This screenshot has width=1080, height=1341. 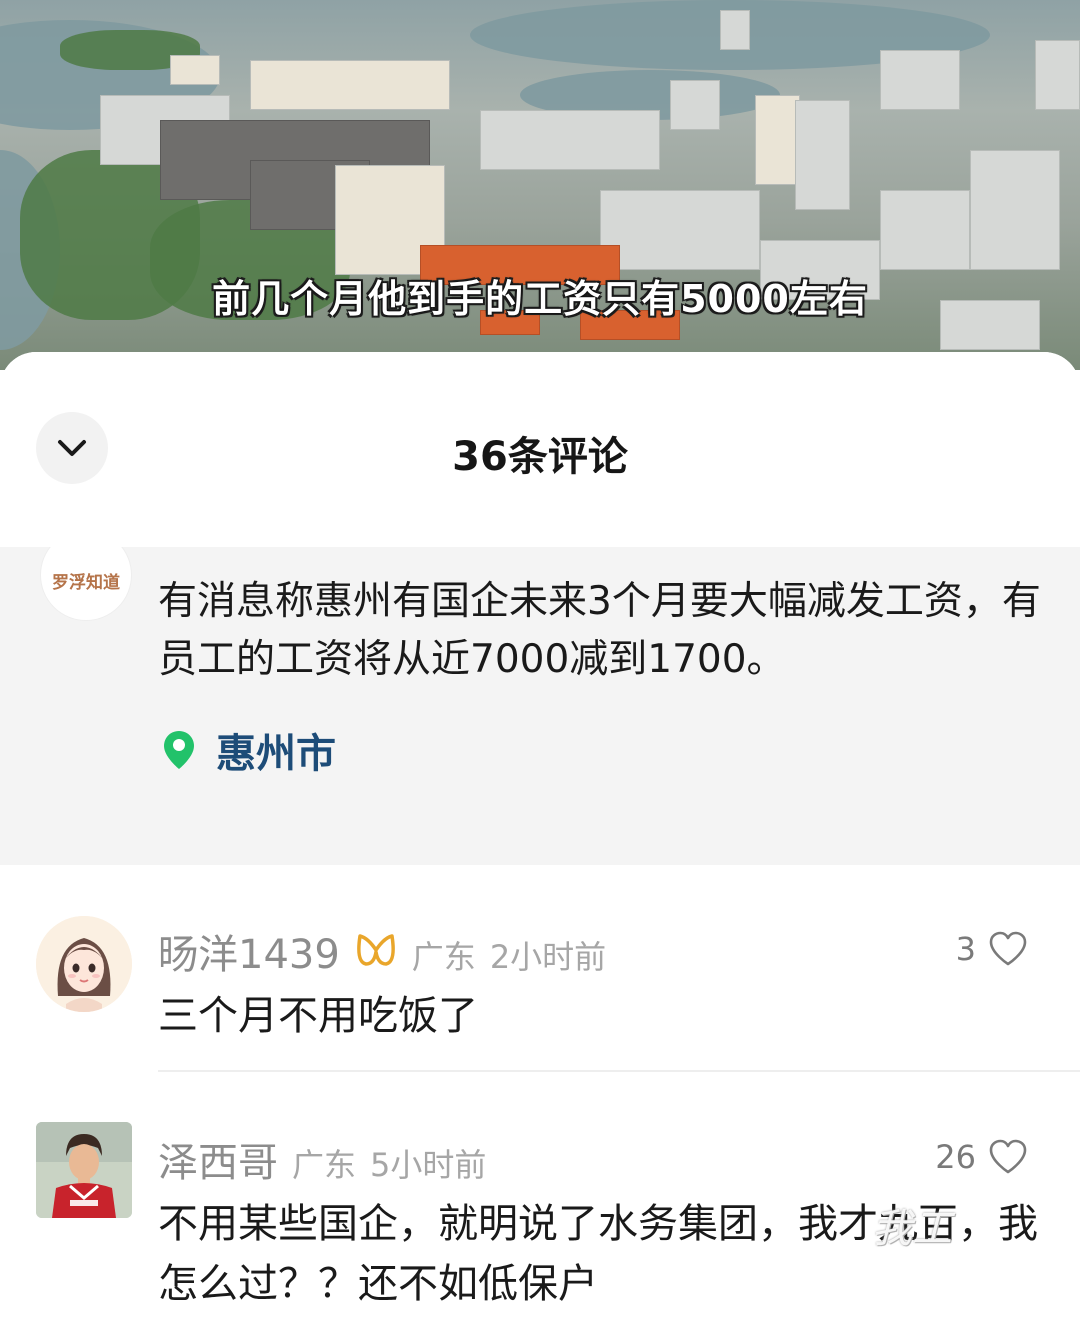 What do you see at coordinates (249, 951) in the screenshot?
I see `comment-username: 旸洋1439` at bounding box center [249, 951].